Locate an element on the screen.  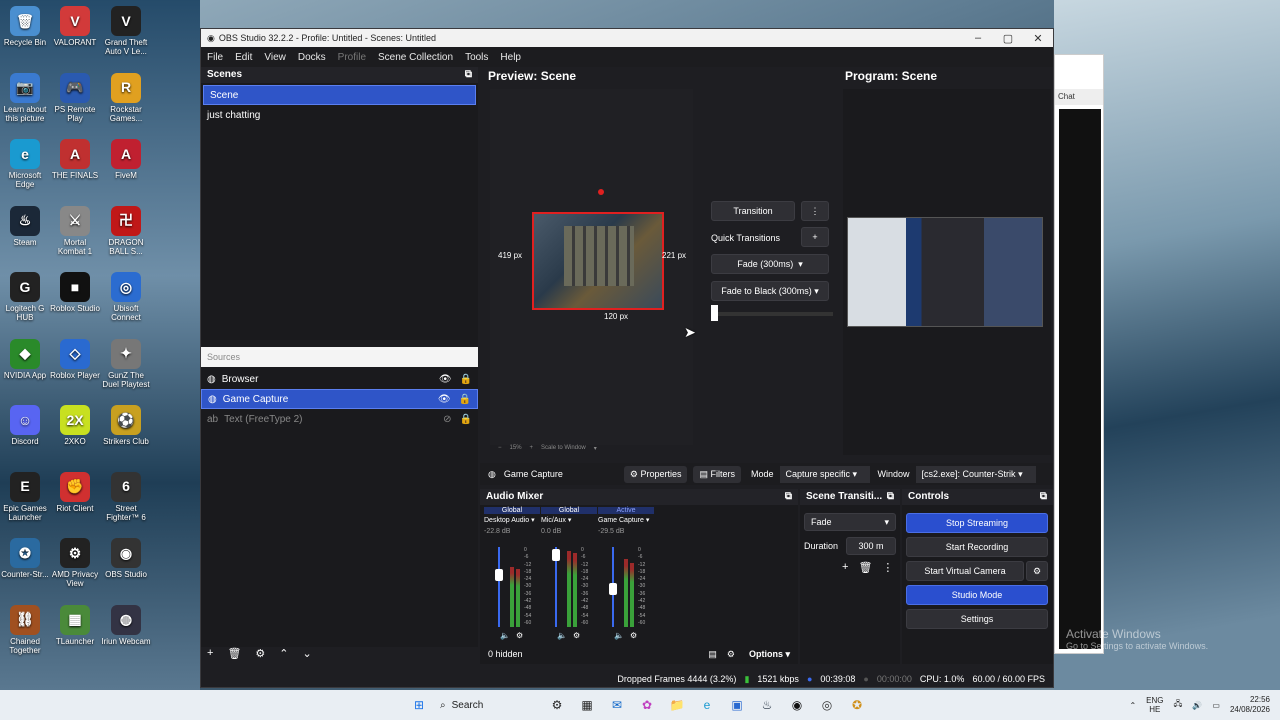
desktop-icon: ■ Roblox Studio is located at coordinates (75, 292).